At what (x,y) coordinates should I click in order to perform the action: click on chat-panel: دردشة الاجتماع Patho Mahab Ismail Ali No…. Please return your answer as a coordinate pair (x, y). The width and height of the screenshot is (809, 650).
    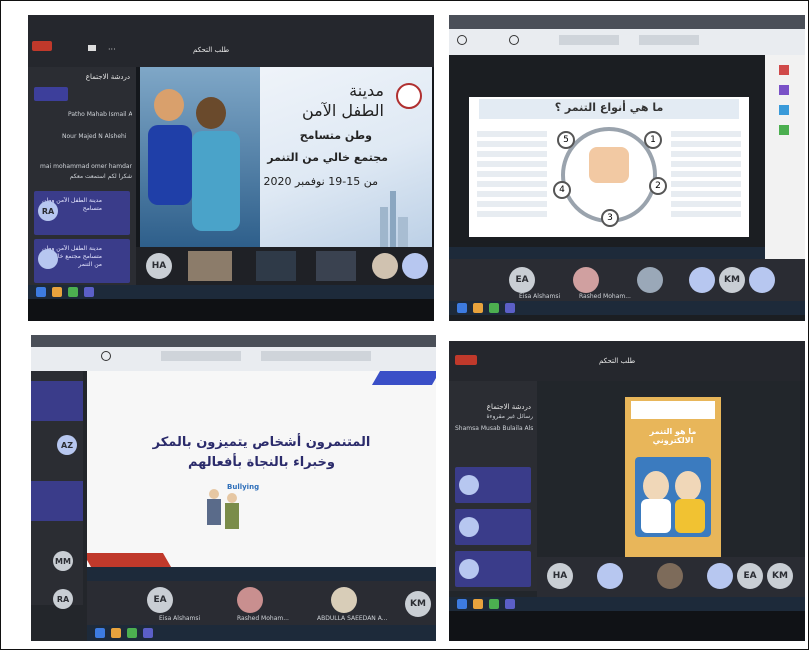
    Looking at the image, I should click on (82, 176).